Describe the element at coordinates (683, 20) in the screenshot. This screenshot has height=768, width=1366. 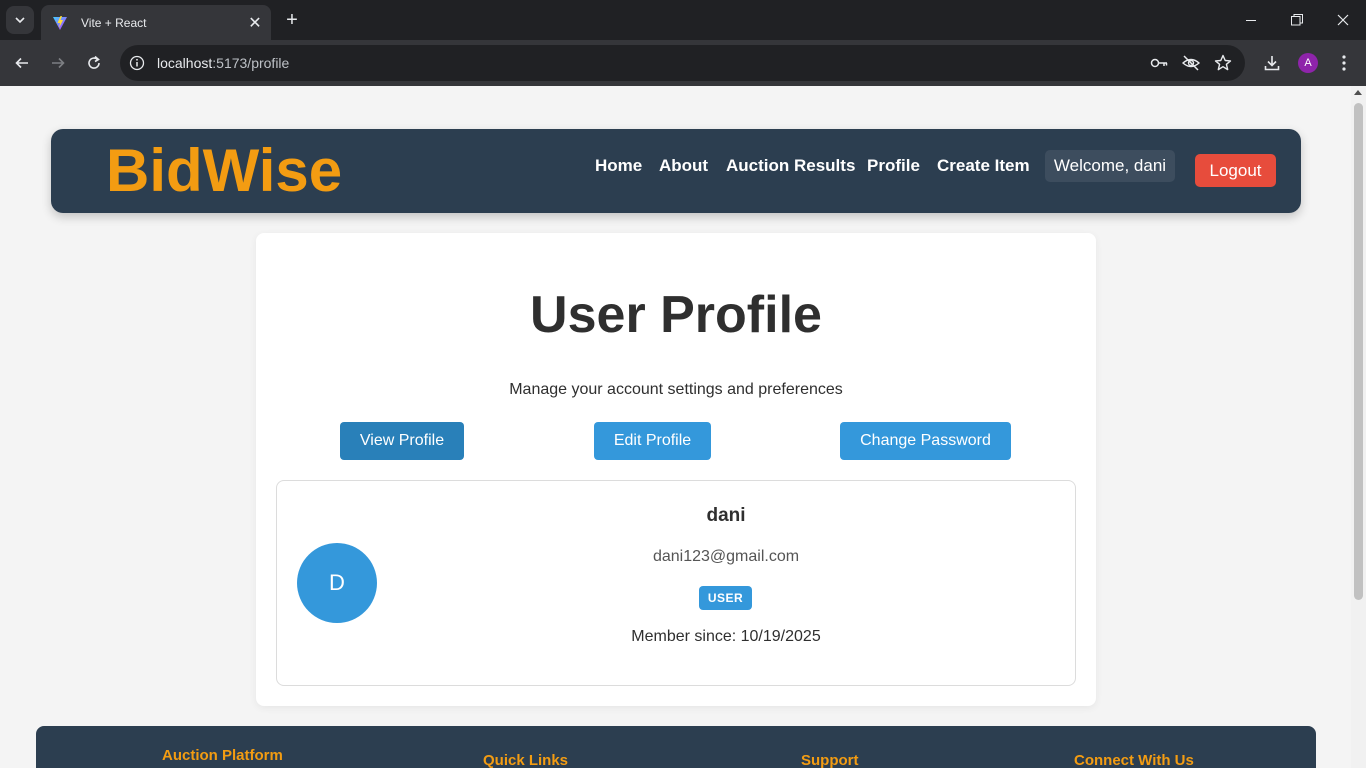
I see `browser-tab-bar: Vite + React ✕ +` at that location.